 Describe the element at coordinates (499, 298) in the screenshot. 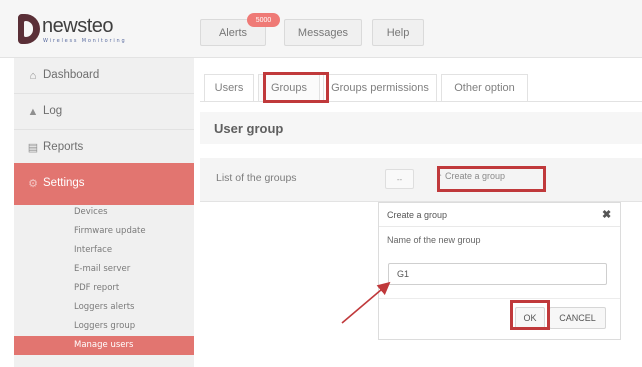

I see `dialog-footer-divider` at that location.